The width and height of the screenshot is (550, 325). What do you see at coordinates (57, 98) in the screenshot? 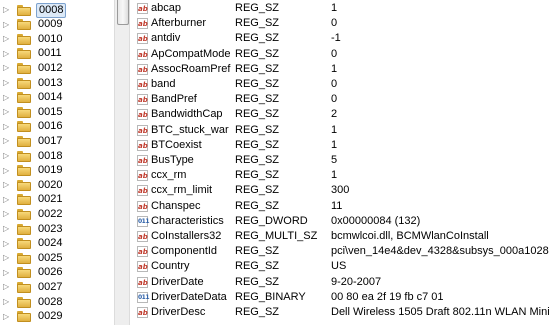
I see `tree-item-0014: ▷ 0014` at bounding box center [57, 98].